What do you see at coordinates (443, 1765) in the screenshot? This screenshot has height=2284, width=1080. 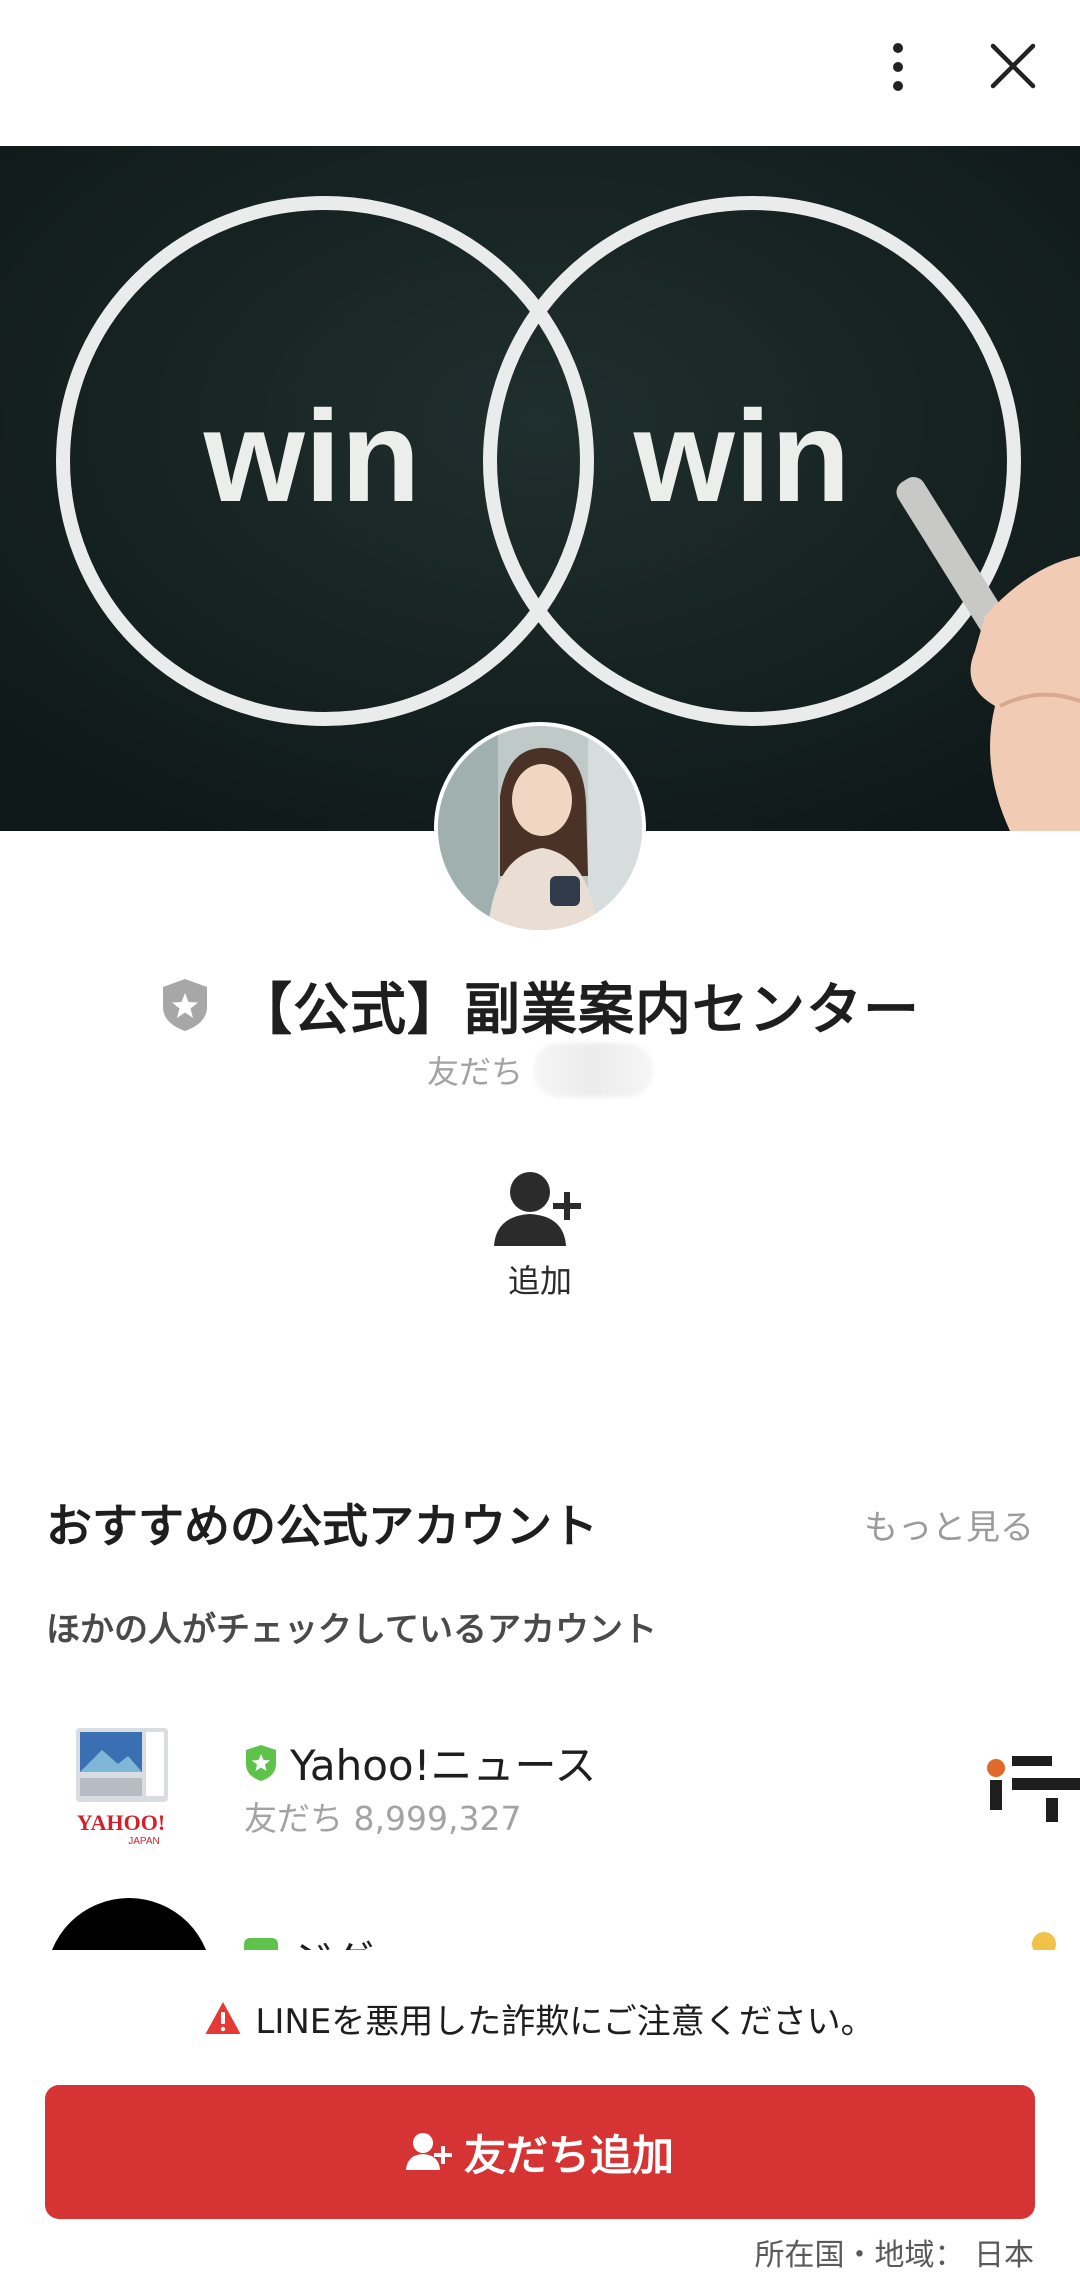 I see `recommended-account-name: Yahoo!ニュース` at bounding box center [443, 1765].